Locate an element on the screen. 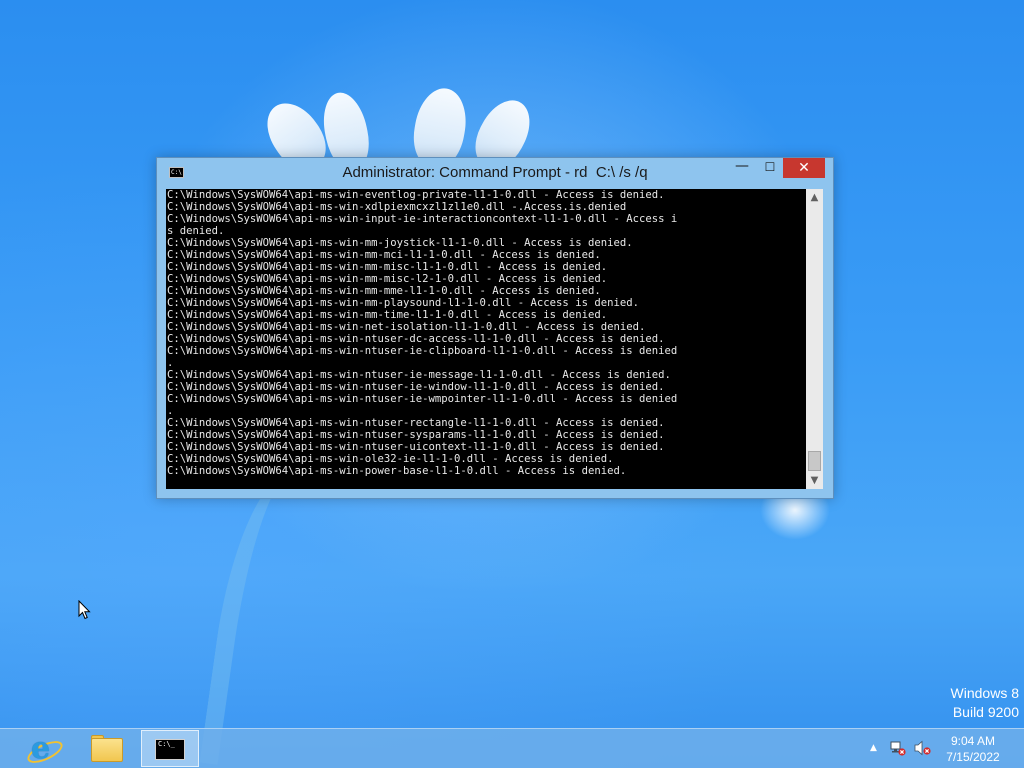 Image resolution: width=1024 pixels, height=768 pixels. cmd-icon: C:\_ is located at coordinates (170, 749).